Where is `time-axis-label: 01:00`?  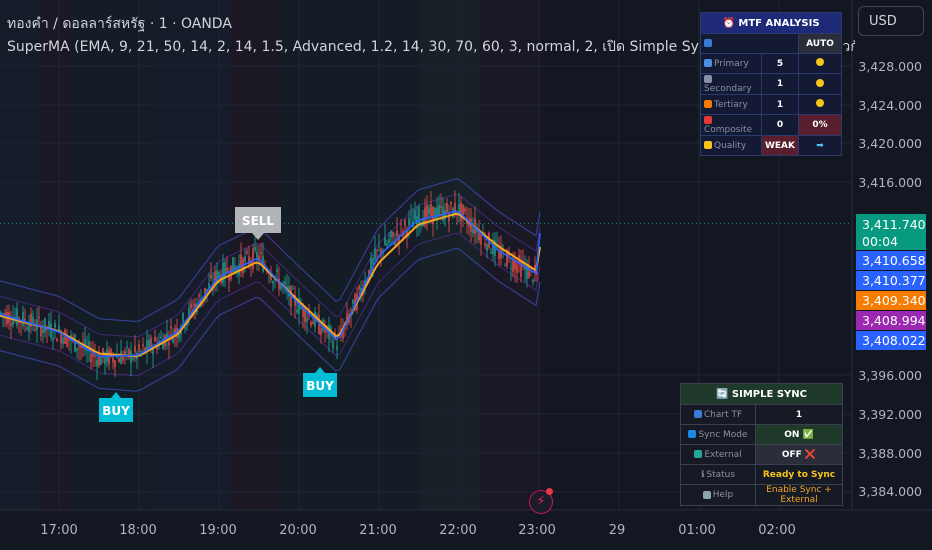
time-axis-label: 01:00 is located at coordinates (697, 530).